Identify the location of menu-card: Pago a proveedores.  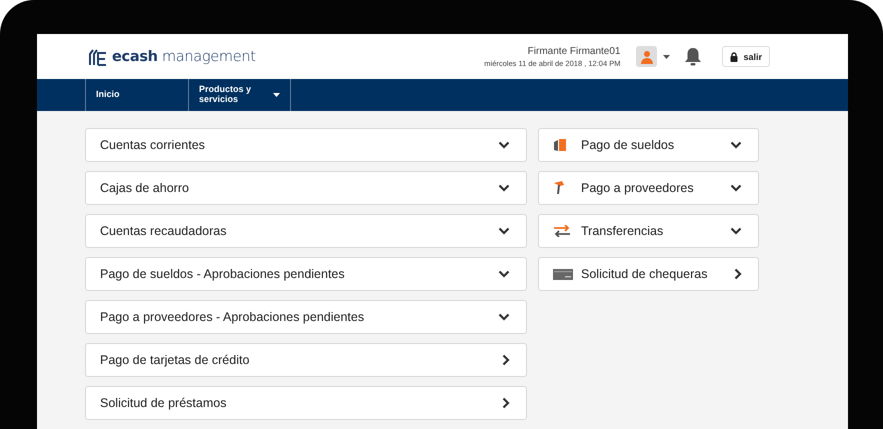
(648, 188).